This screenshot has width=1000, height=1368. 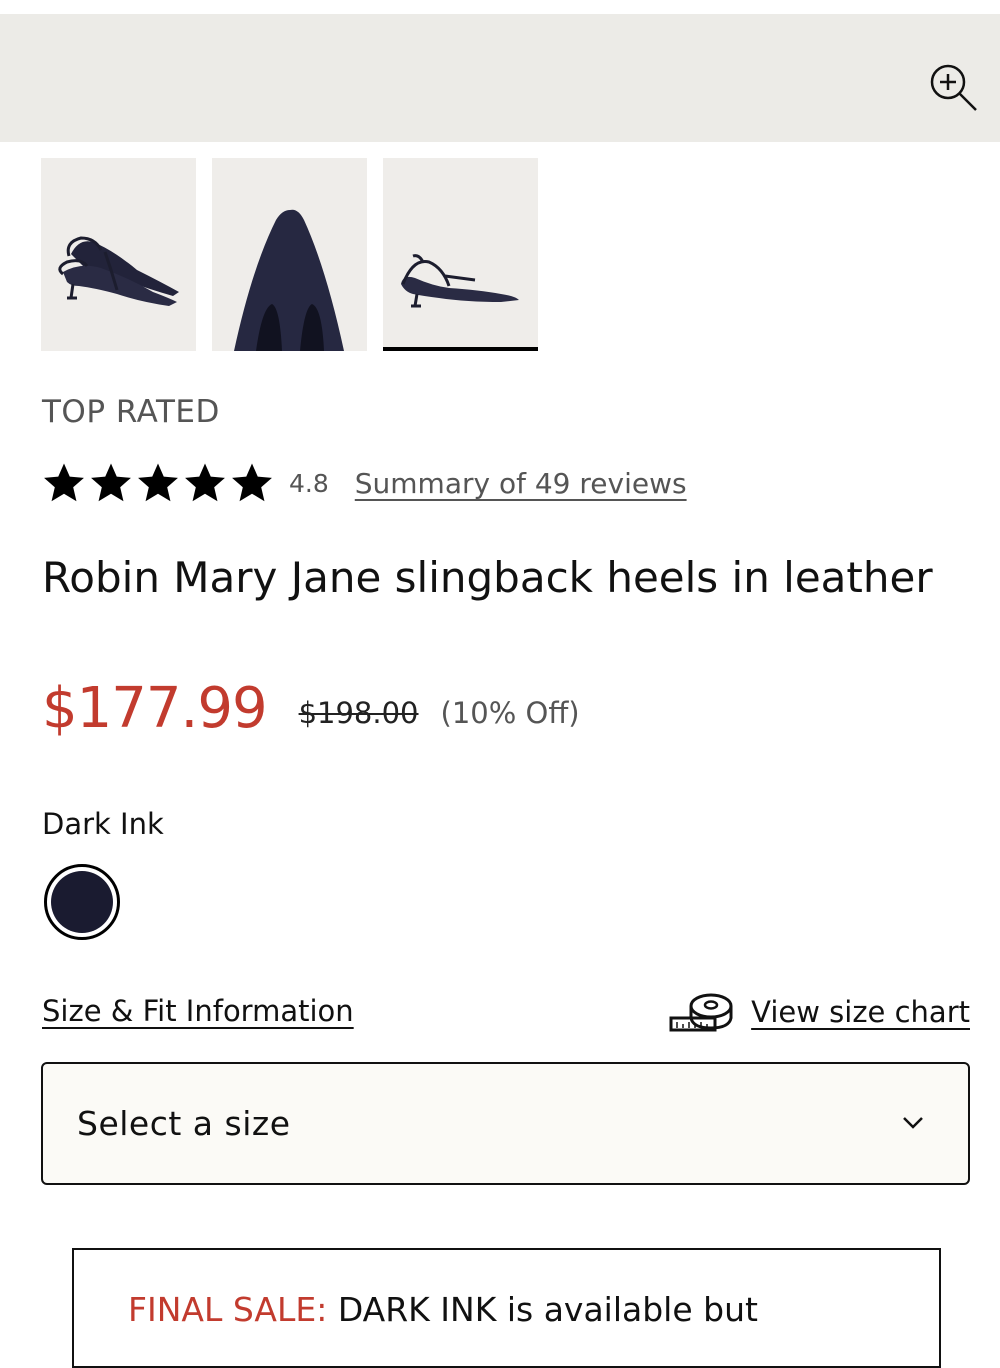 I want to click on color-swatch-dark-ink, so click(x=82, y=902).